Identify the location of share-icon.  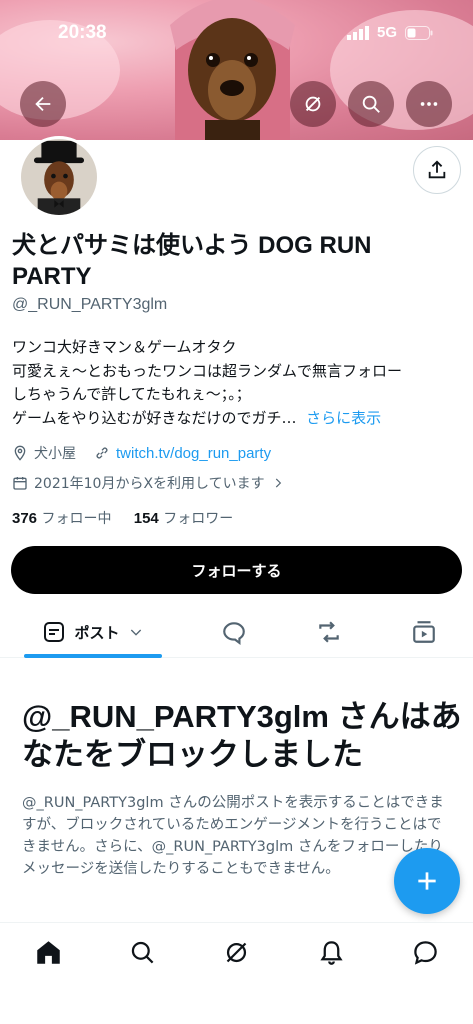
(437, 169).